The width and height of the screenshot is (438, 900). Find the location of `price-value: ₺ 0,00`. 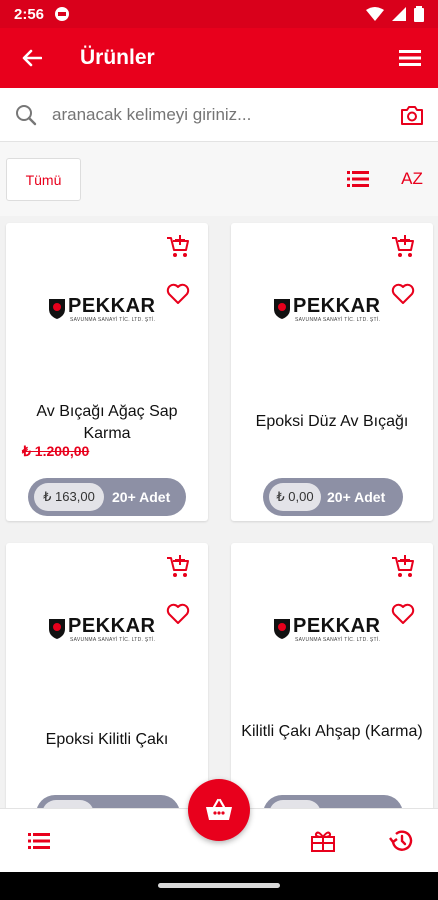

price-value: ₺ 0,00 is located at coordinates (295, 497).